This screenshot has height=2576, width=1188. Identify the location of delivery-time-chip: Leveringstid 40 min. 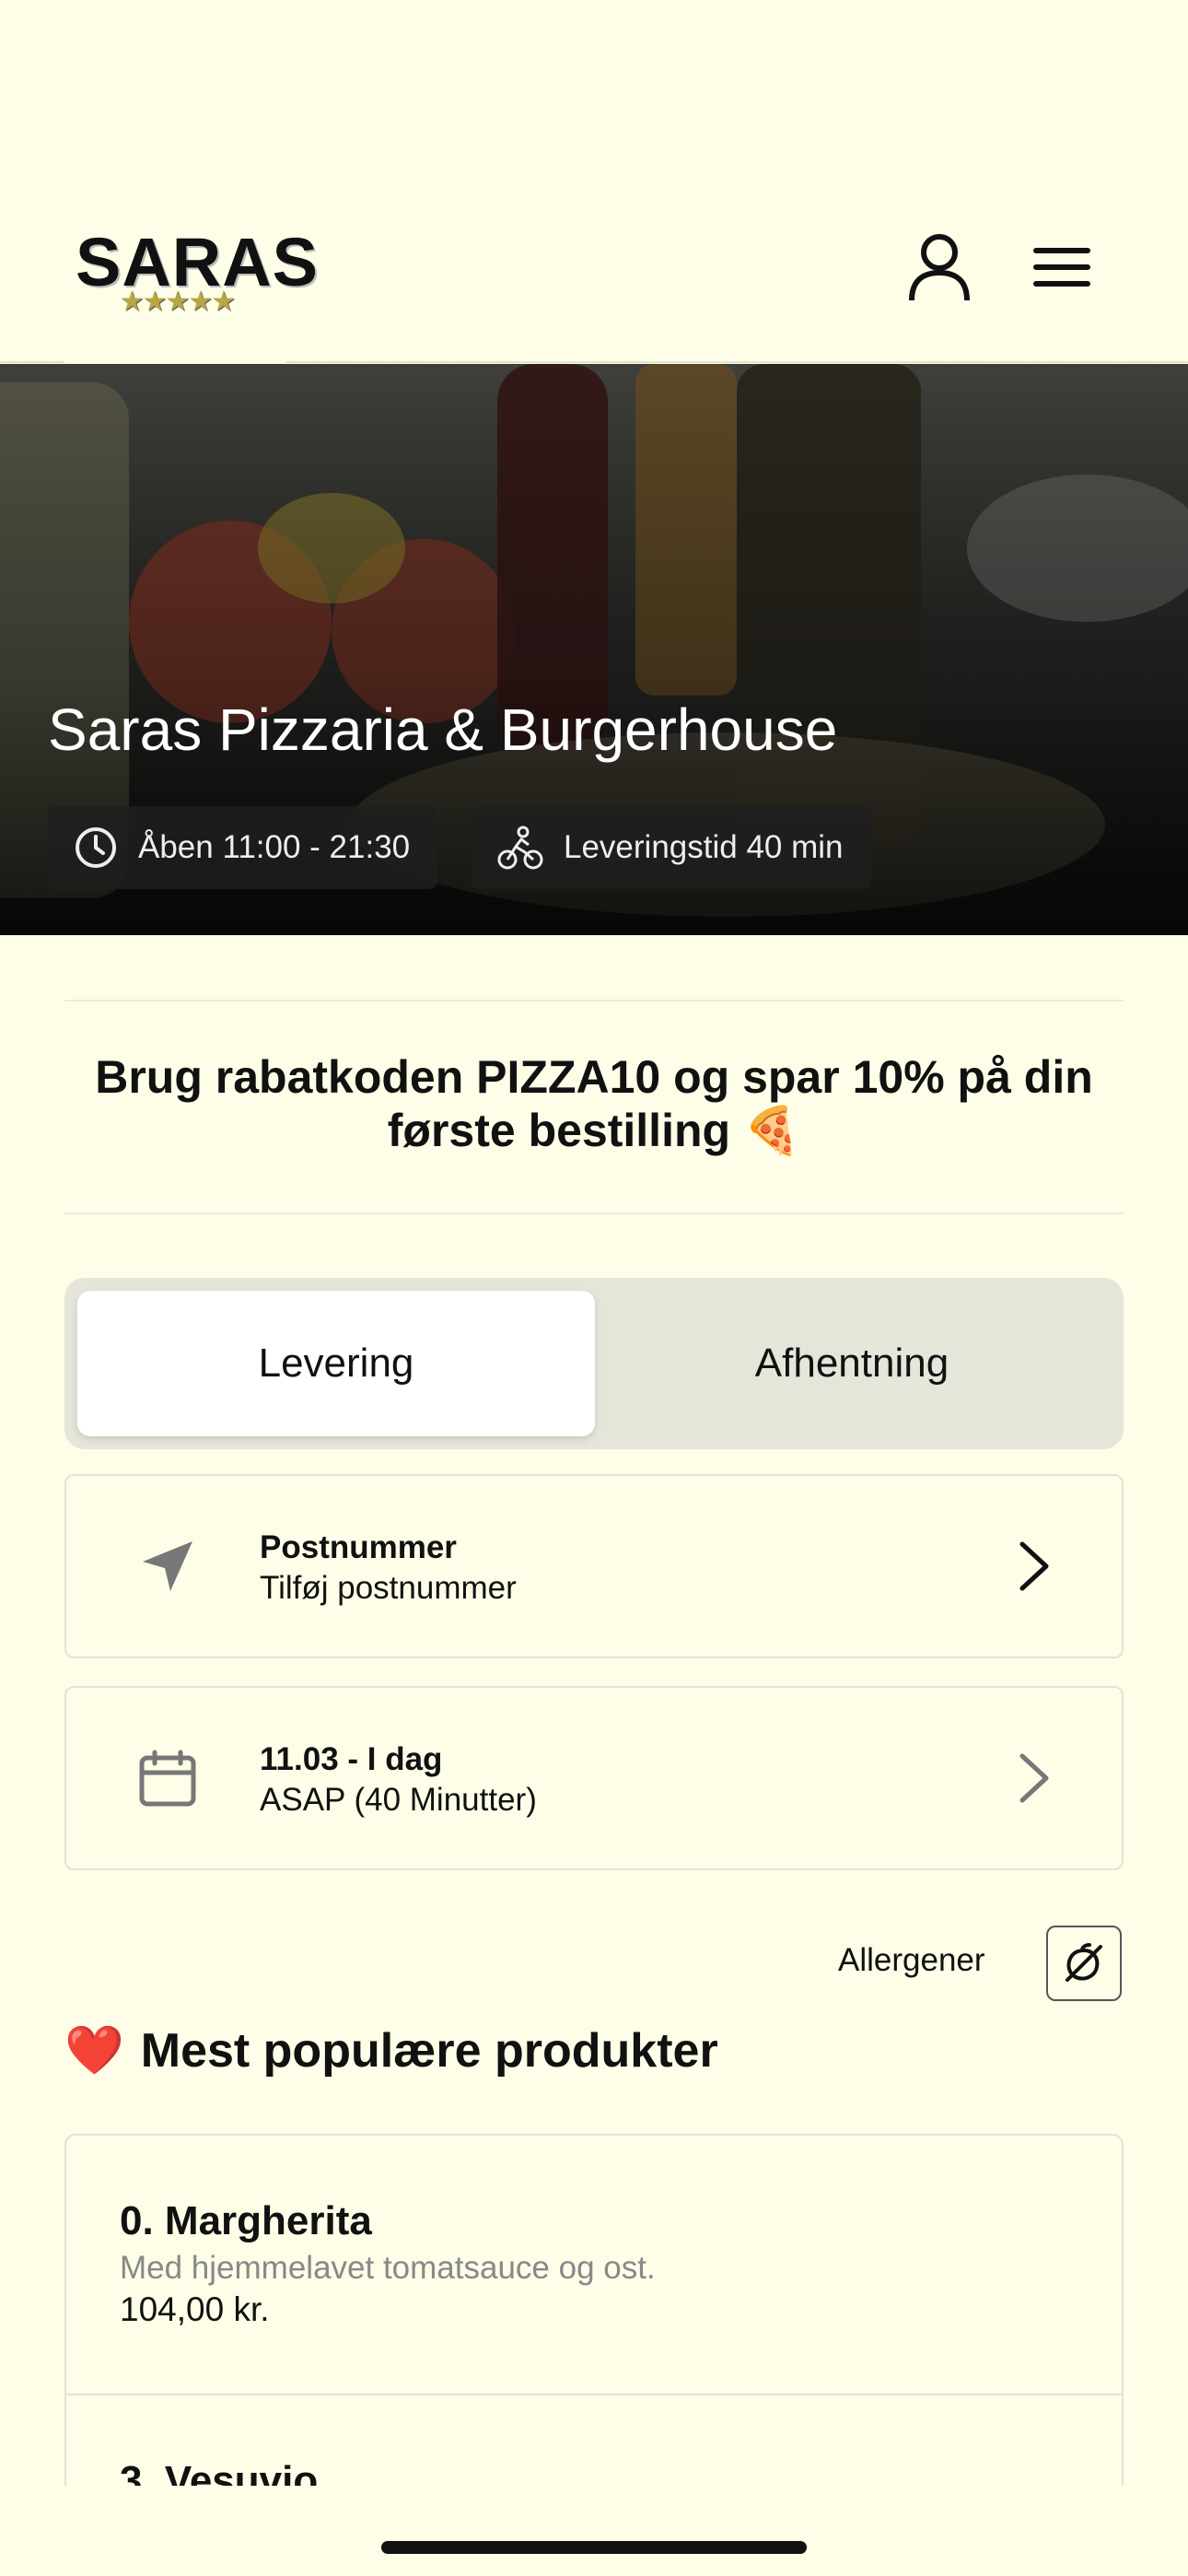
(671, 848).